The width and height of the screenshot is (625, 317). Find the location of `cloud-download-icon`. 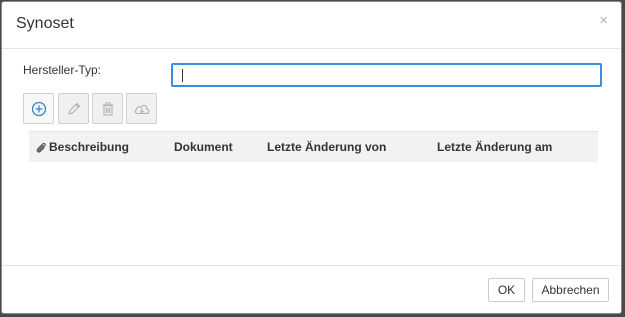

cloud-download-icon is located at coordinates (141, 109).